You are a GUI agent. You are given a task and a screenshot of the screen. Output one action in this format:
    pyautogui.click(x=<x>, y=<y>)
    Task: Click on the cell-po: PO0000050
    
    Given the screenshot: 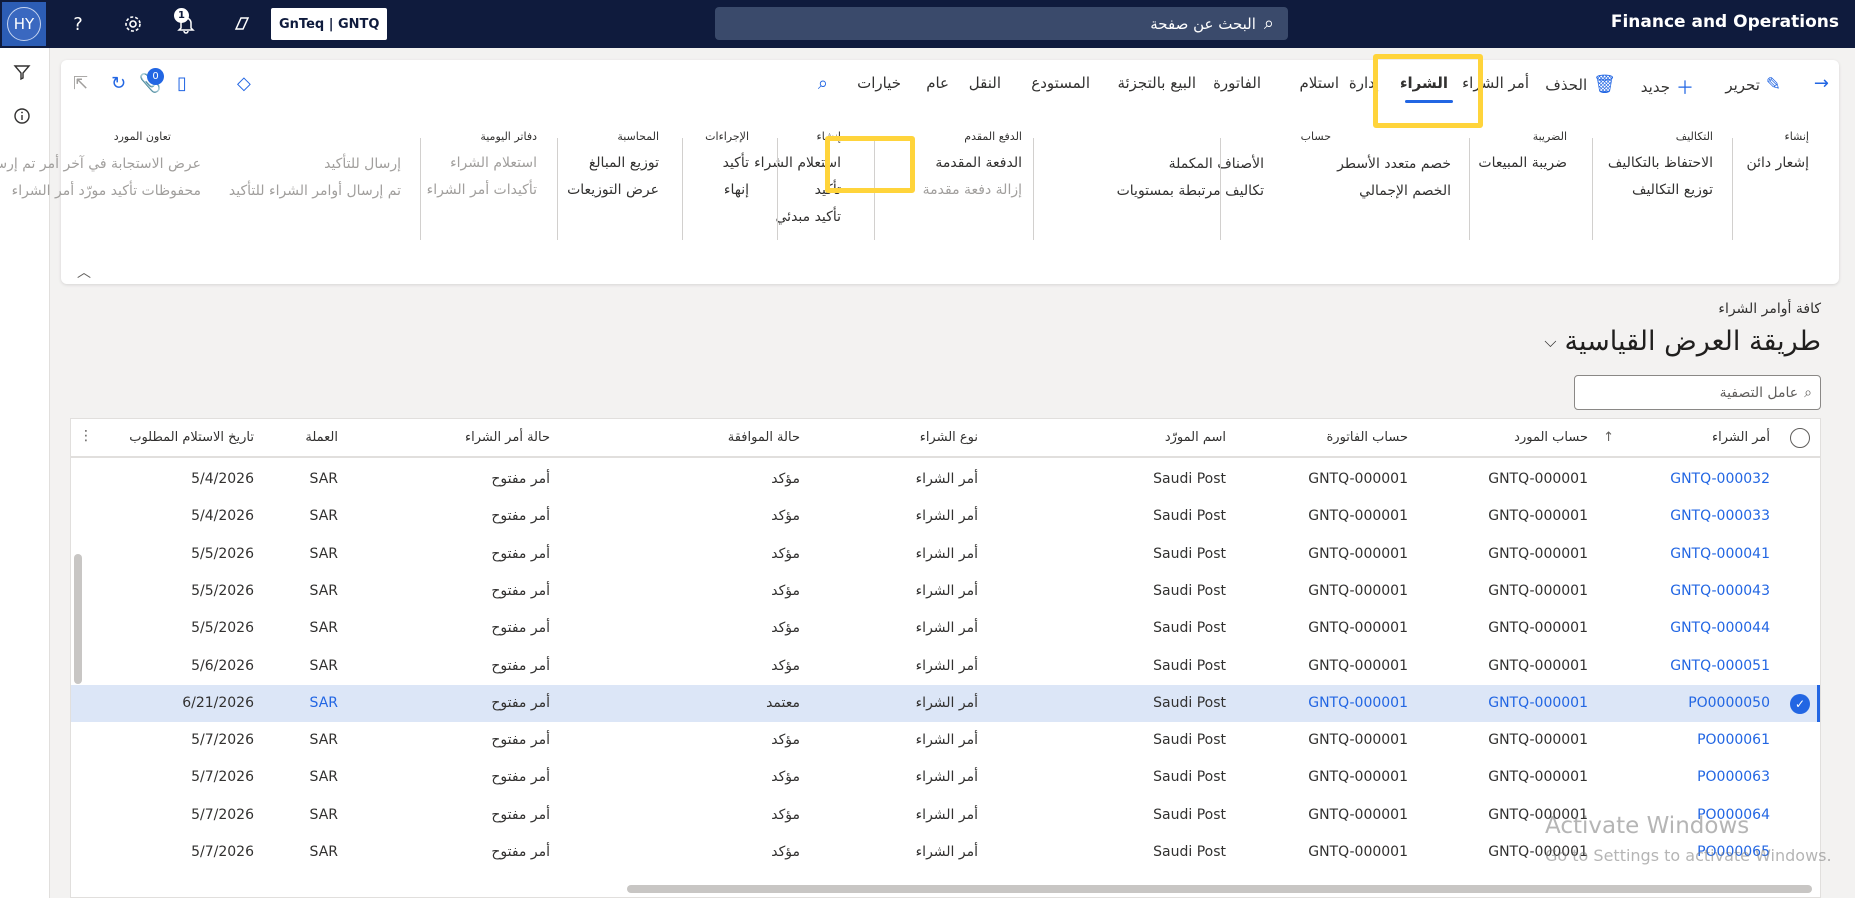 What is the action you would take?
    pyautogui.click(x=1729, y=703)
    